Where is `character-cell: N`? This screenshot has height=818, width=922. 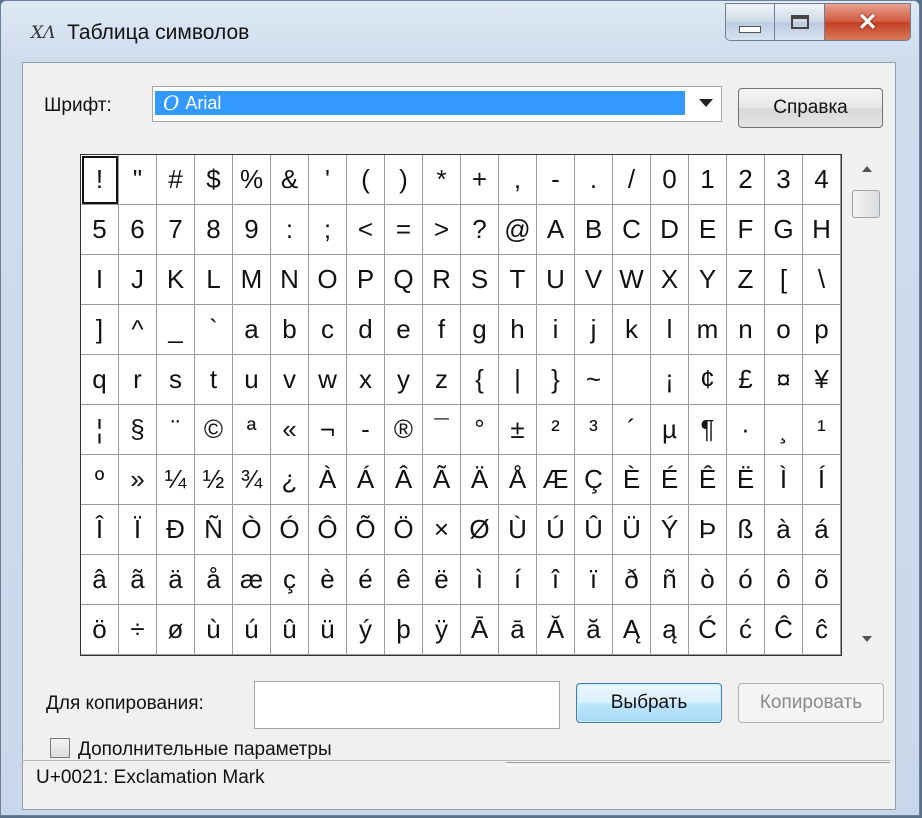 character-cell: N is located at coordinates (290, 280).